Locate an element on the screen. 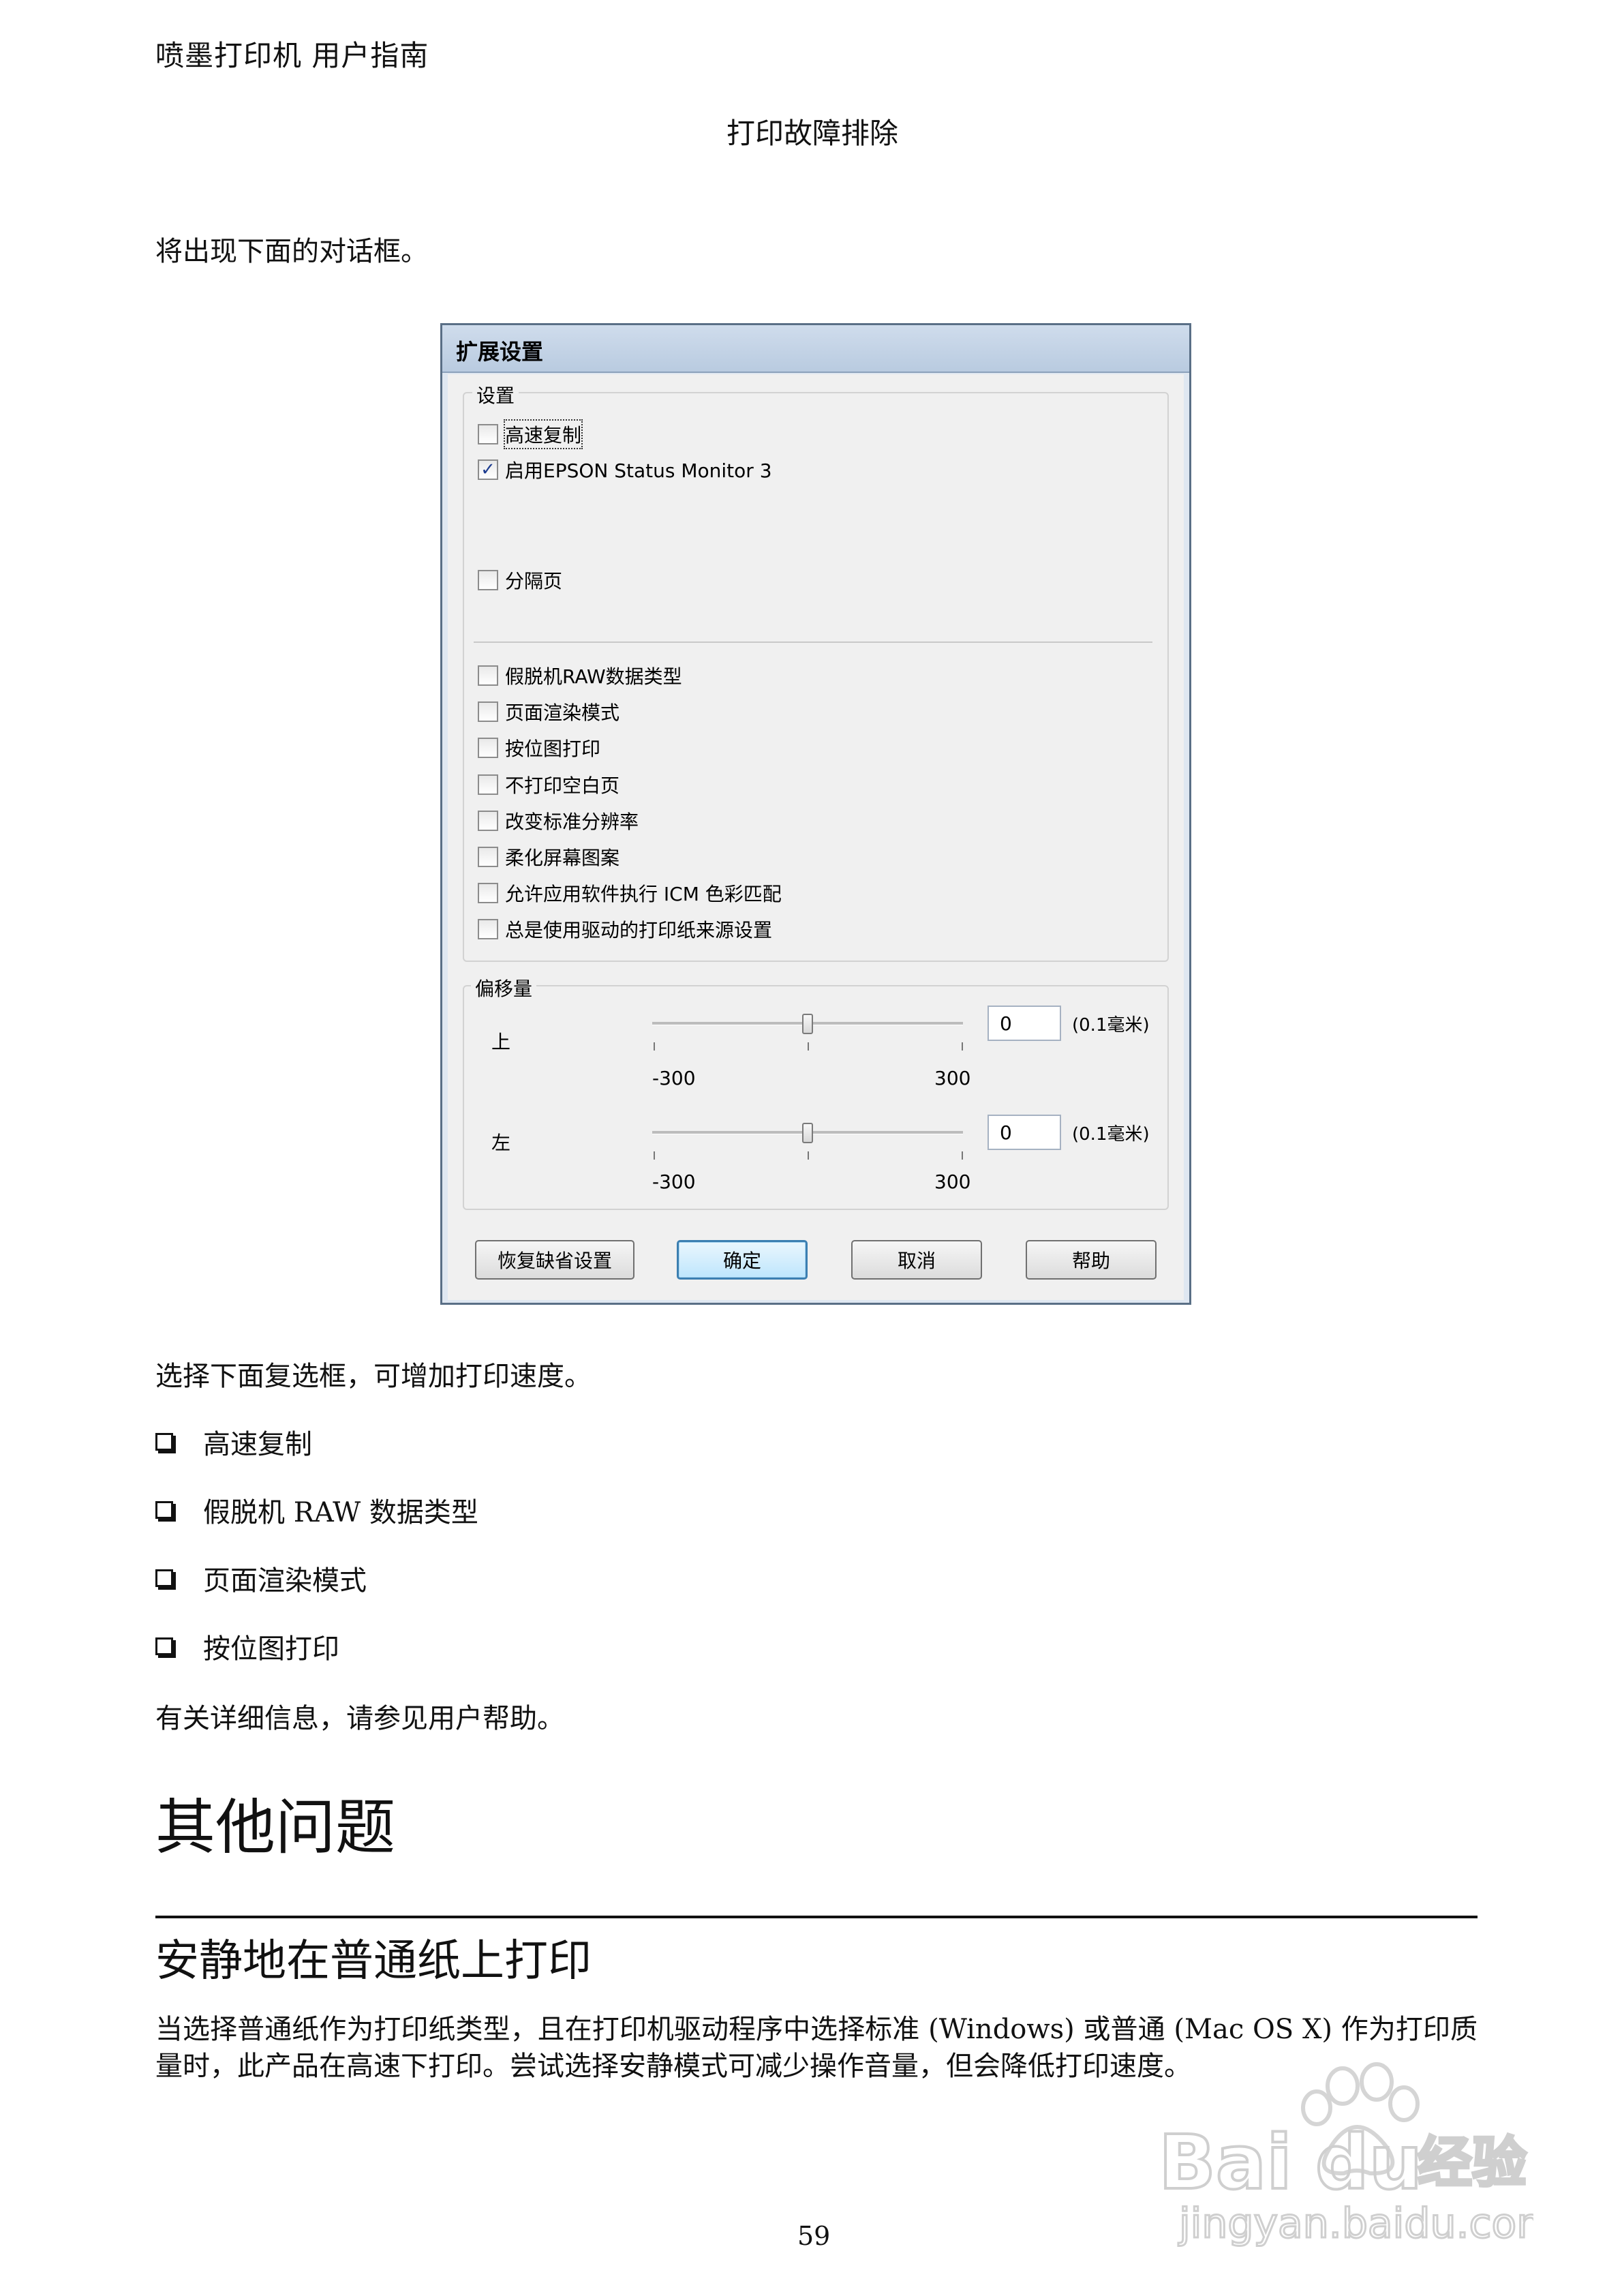  checkbox-page-render-mode: 页面渲染模式 is located at coordinates (548, 711).